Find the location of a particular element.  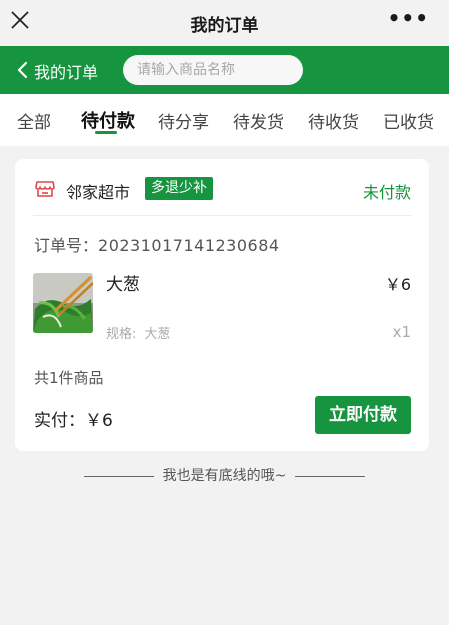

tab-all: 全部 is located at coordinates (34, 120).